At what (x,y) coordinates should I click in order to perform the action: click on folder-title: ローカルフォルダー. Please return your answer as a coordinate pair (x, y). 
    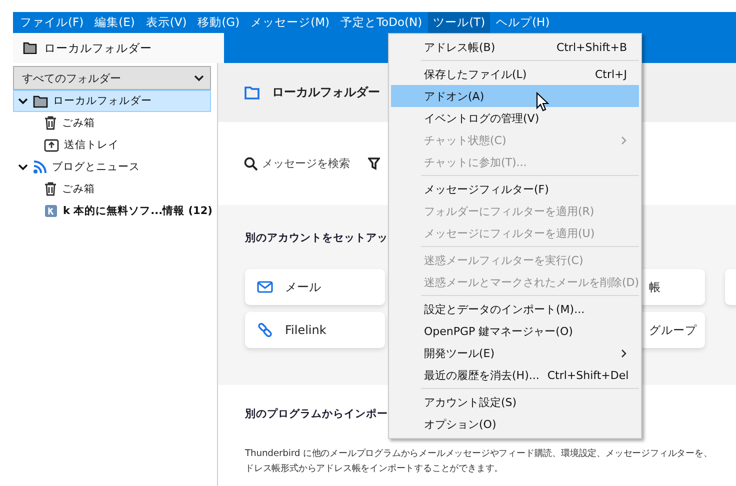
    Looking at the image, I should click on (326, 92).